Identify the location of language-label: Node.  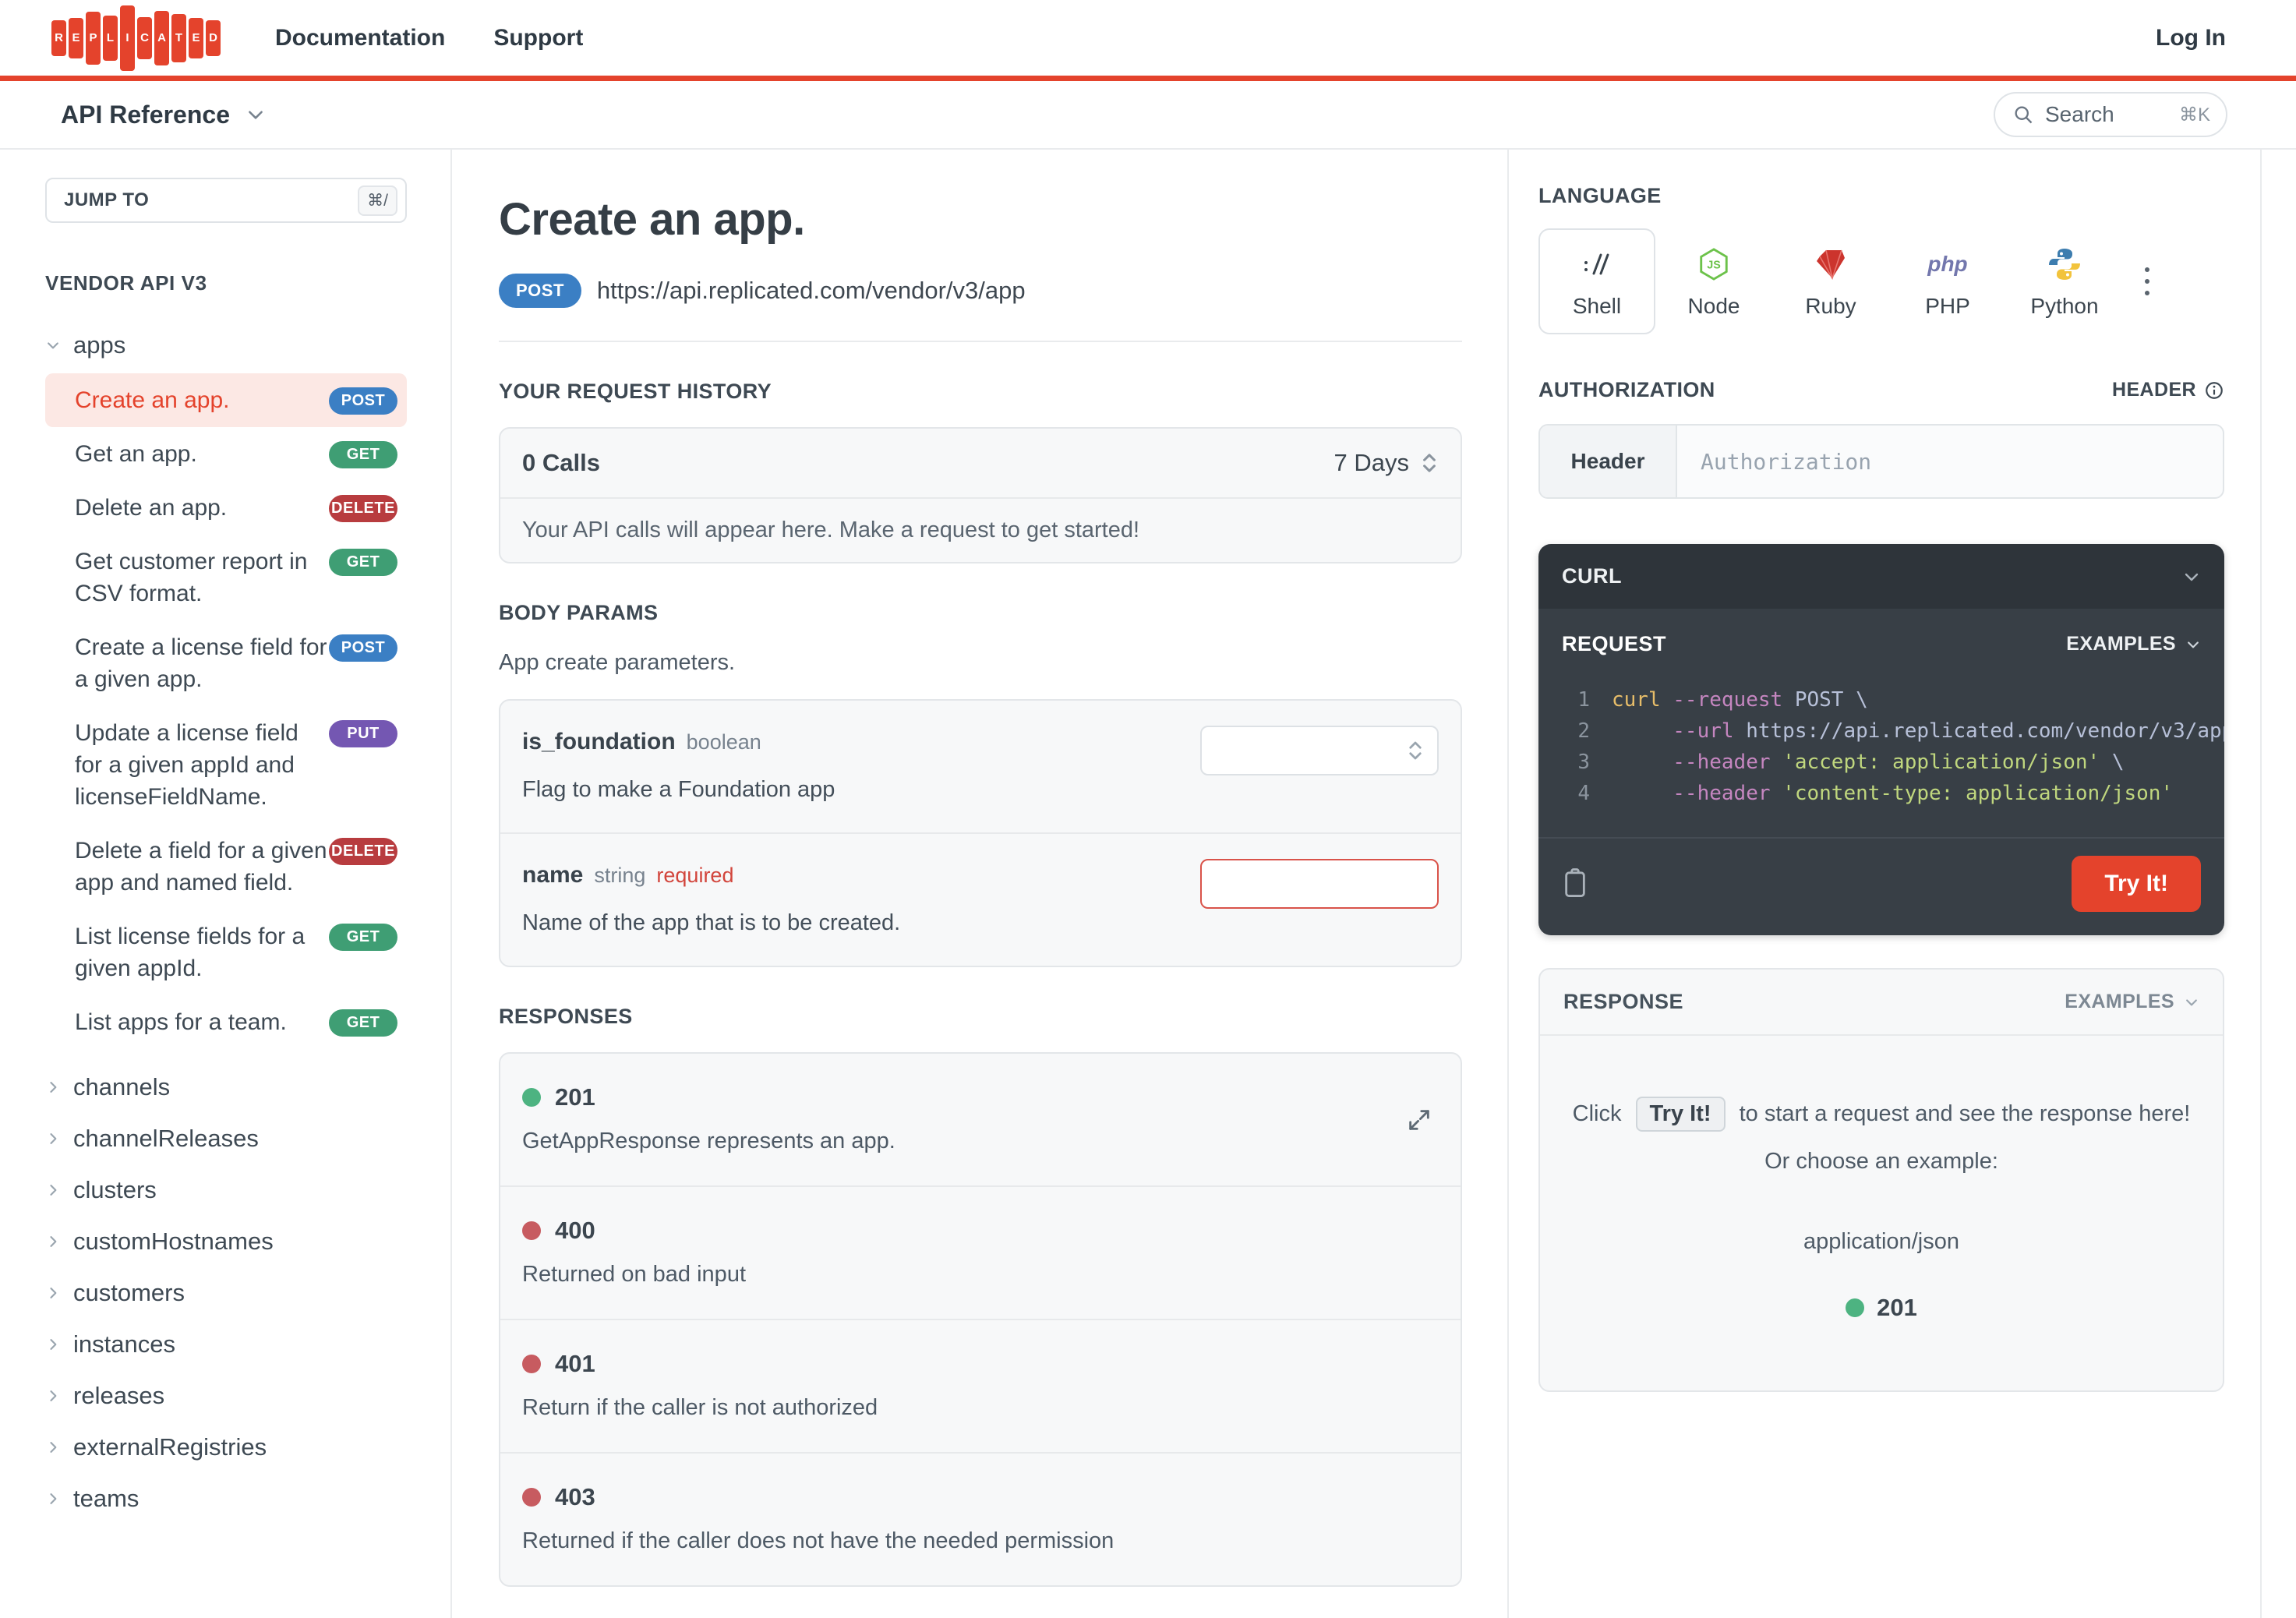
(1714, 306).